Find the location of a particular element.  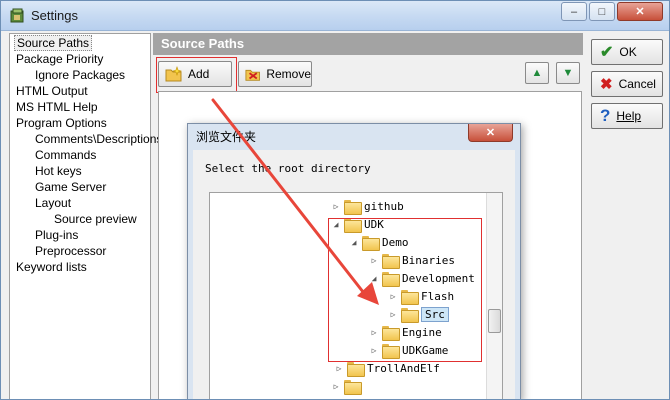

close-button: ✕ is located at coordinates (640, 11).